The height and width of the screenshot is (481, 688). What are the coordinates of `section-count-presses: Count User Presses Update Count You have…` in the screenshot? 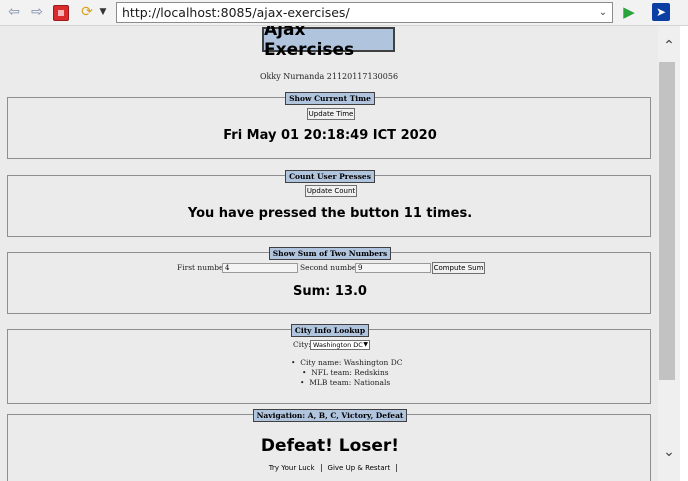 It's located at (329, 203).